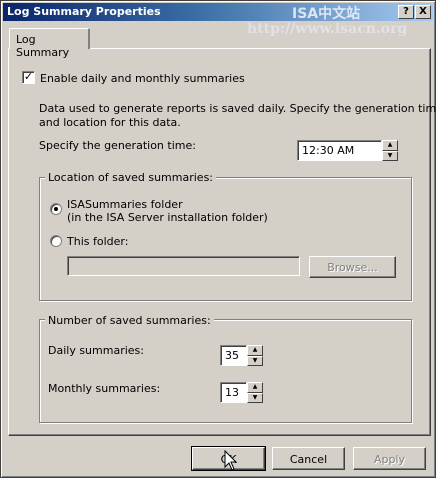  I want to click on tab-log-summary: Log Summary, so click(49, 43).